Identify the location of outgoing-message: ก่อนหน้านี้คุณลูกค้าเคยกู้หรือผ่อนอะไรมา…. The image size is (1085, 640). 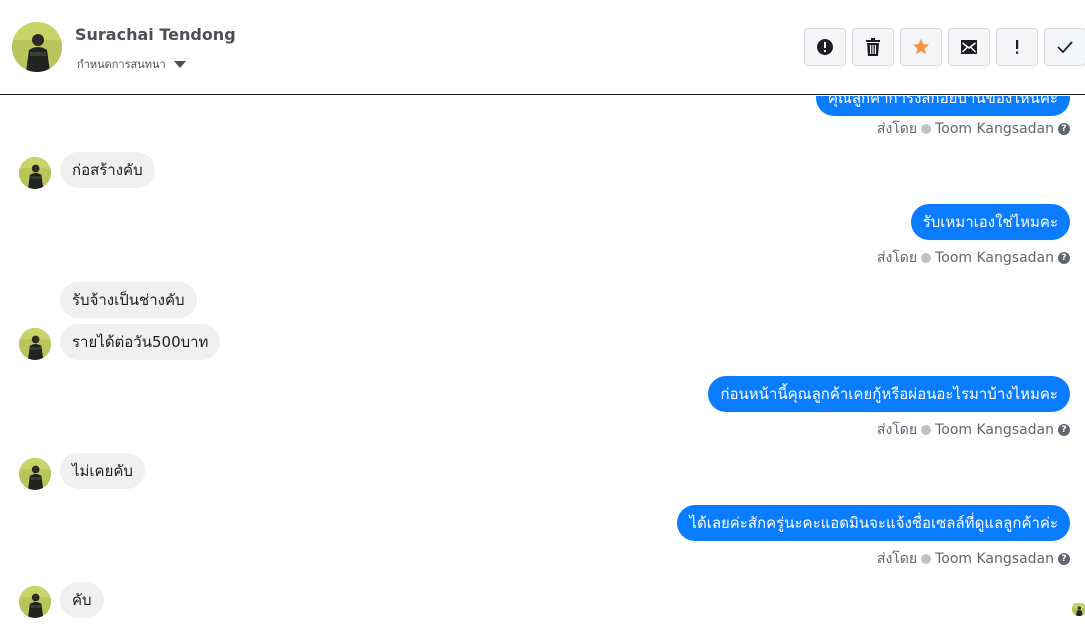
(889, 394).